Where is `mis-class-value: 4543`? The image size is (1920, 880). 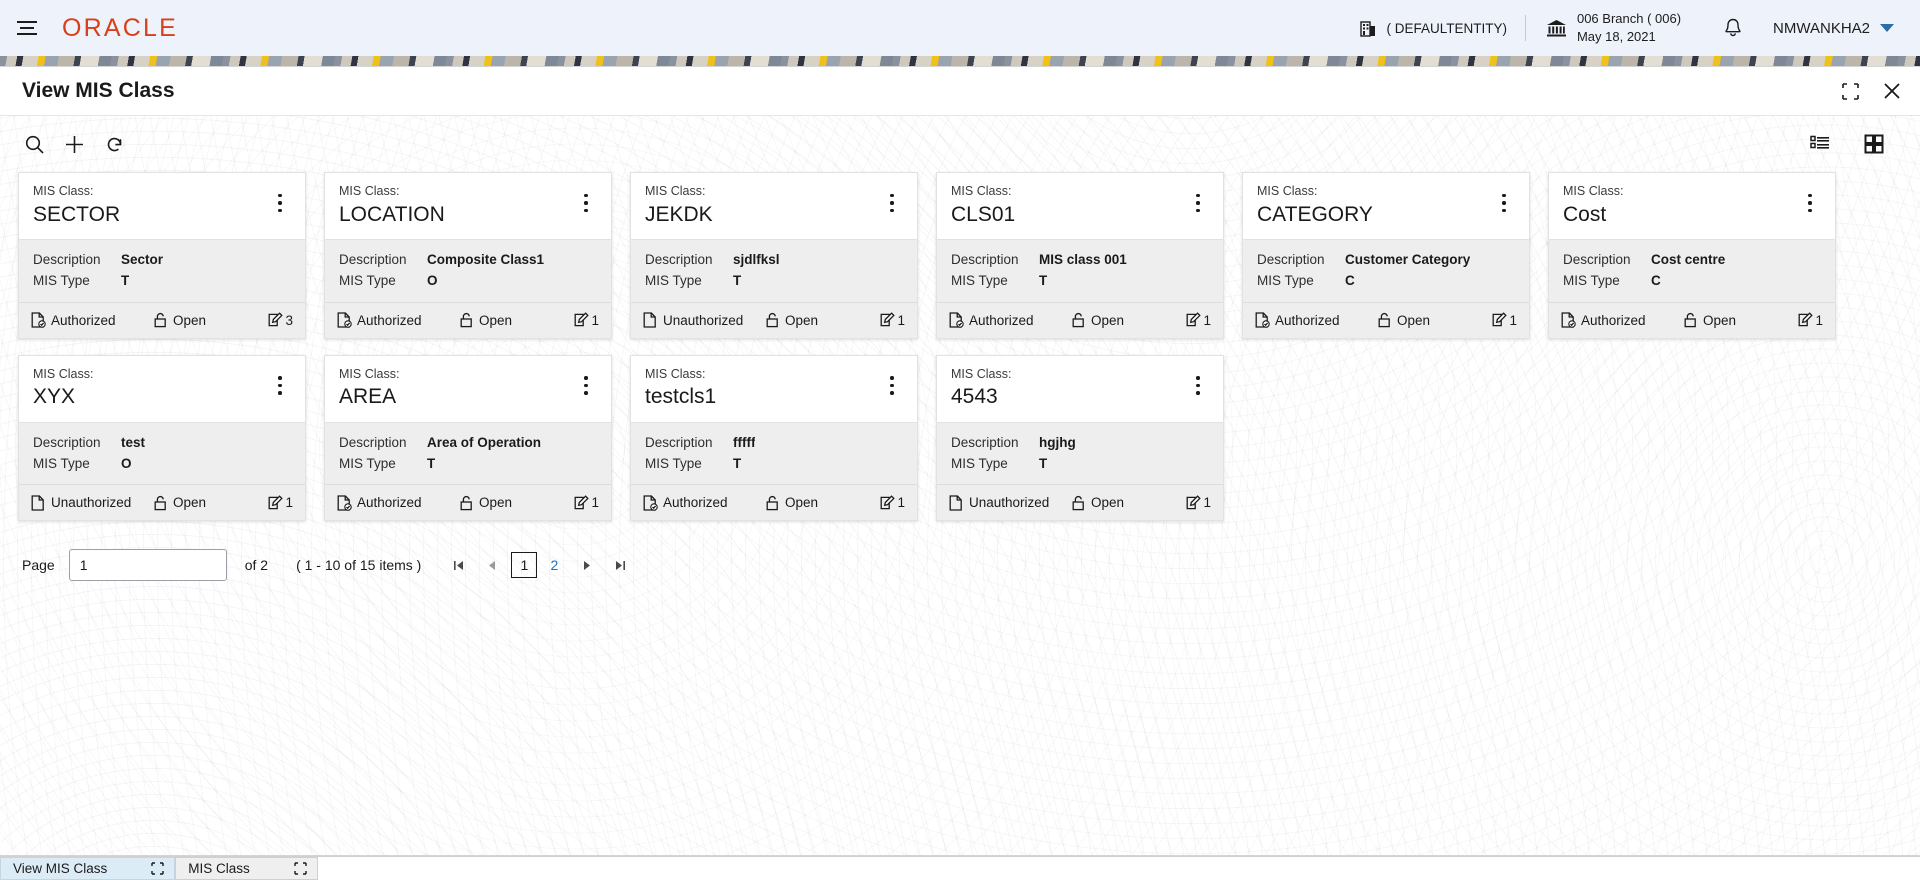 mis-class-value: 4543 is located at coordinates (981, 397).